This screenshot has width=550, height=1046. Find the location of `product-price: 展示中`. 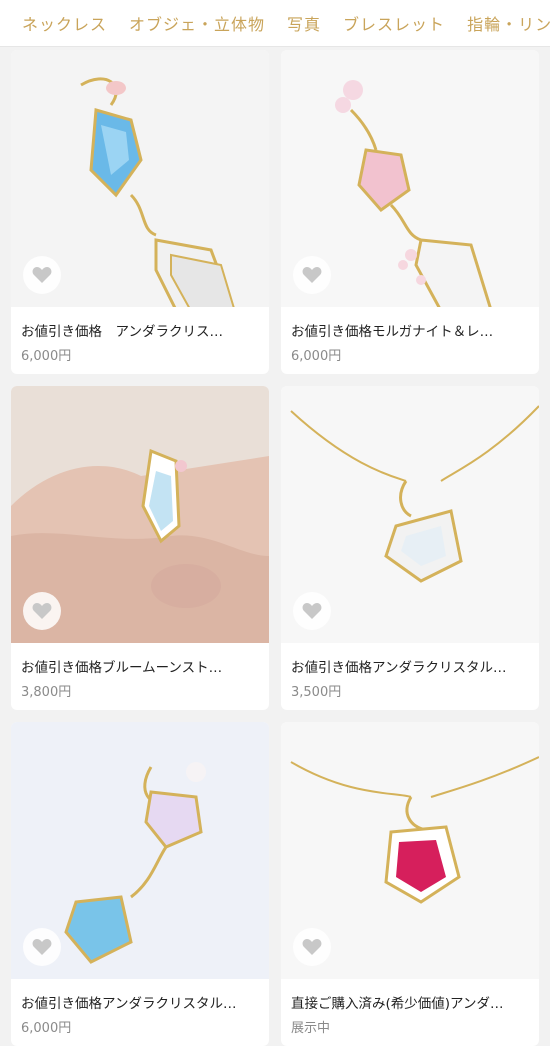

product-price: 展示中 is located at coordinates (311, 1028).